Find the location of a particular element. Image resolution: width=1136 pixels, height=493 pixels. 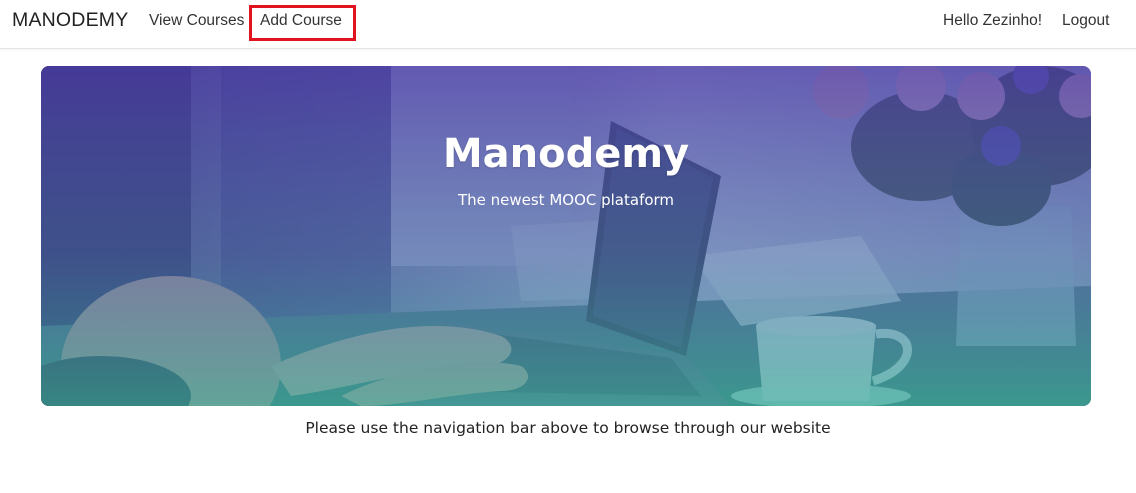

nav-view-courses: View Courses is located at coordinates (196, 21).